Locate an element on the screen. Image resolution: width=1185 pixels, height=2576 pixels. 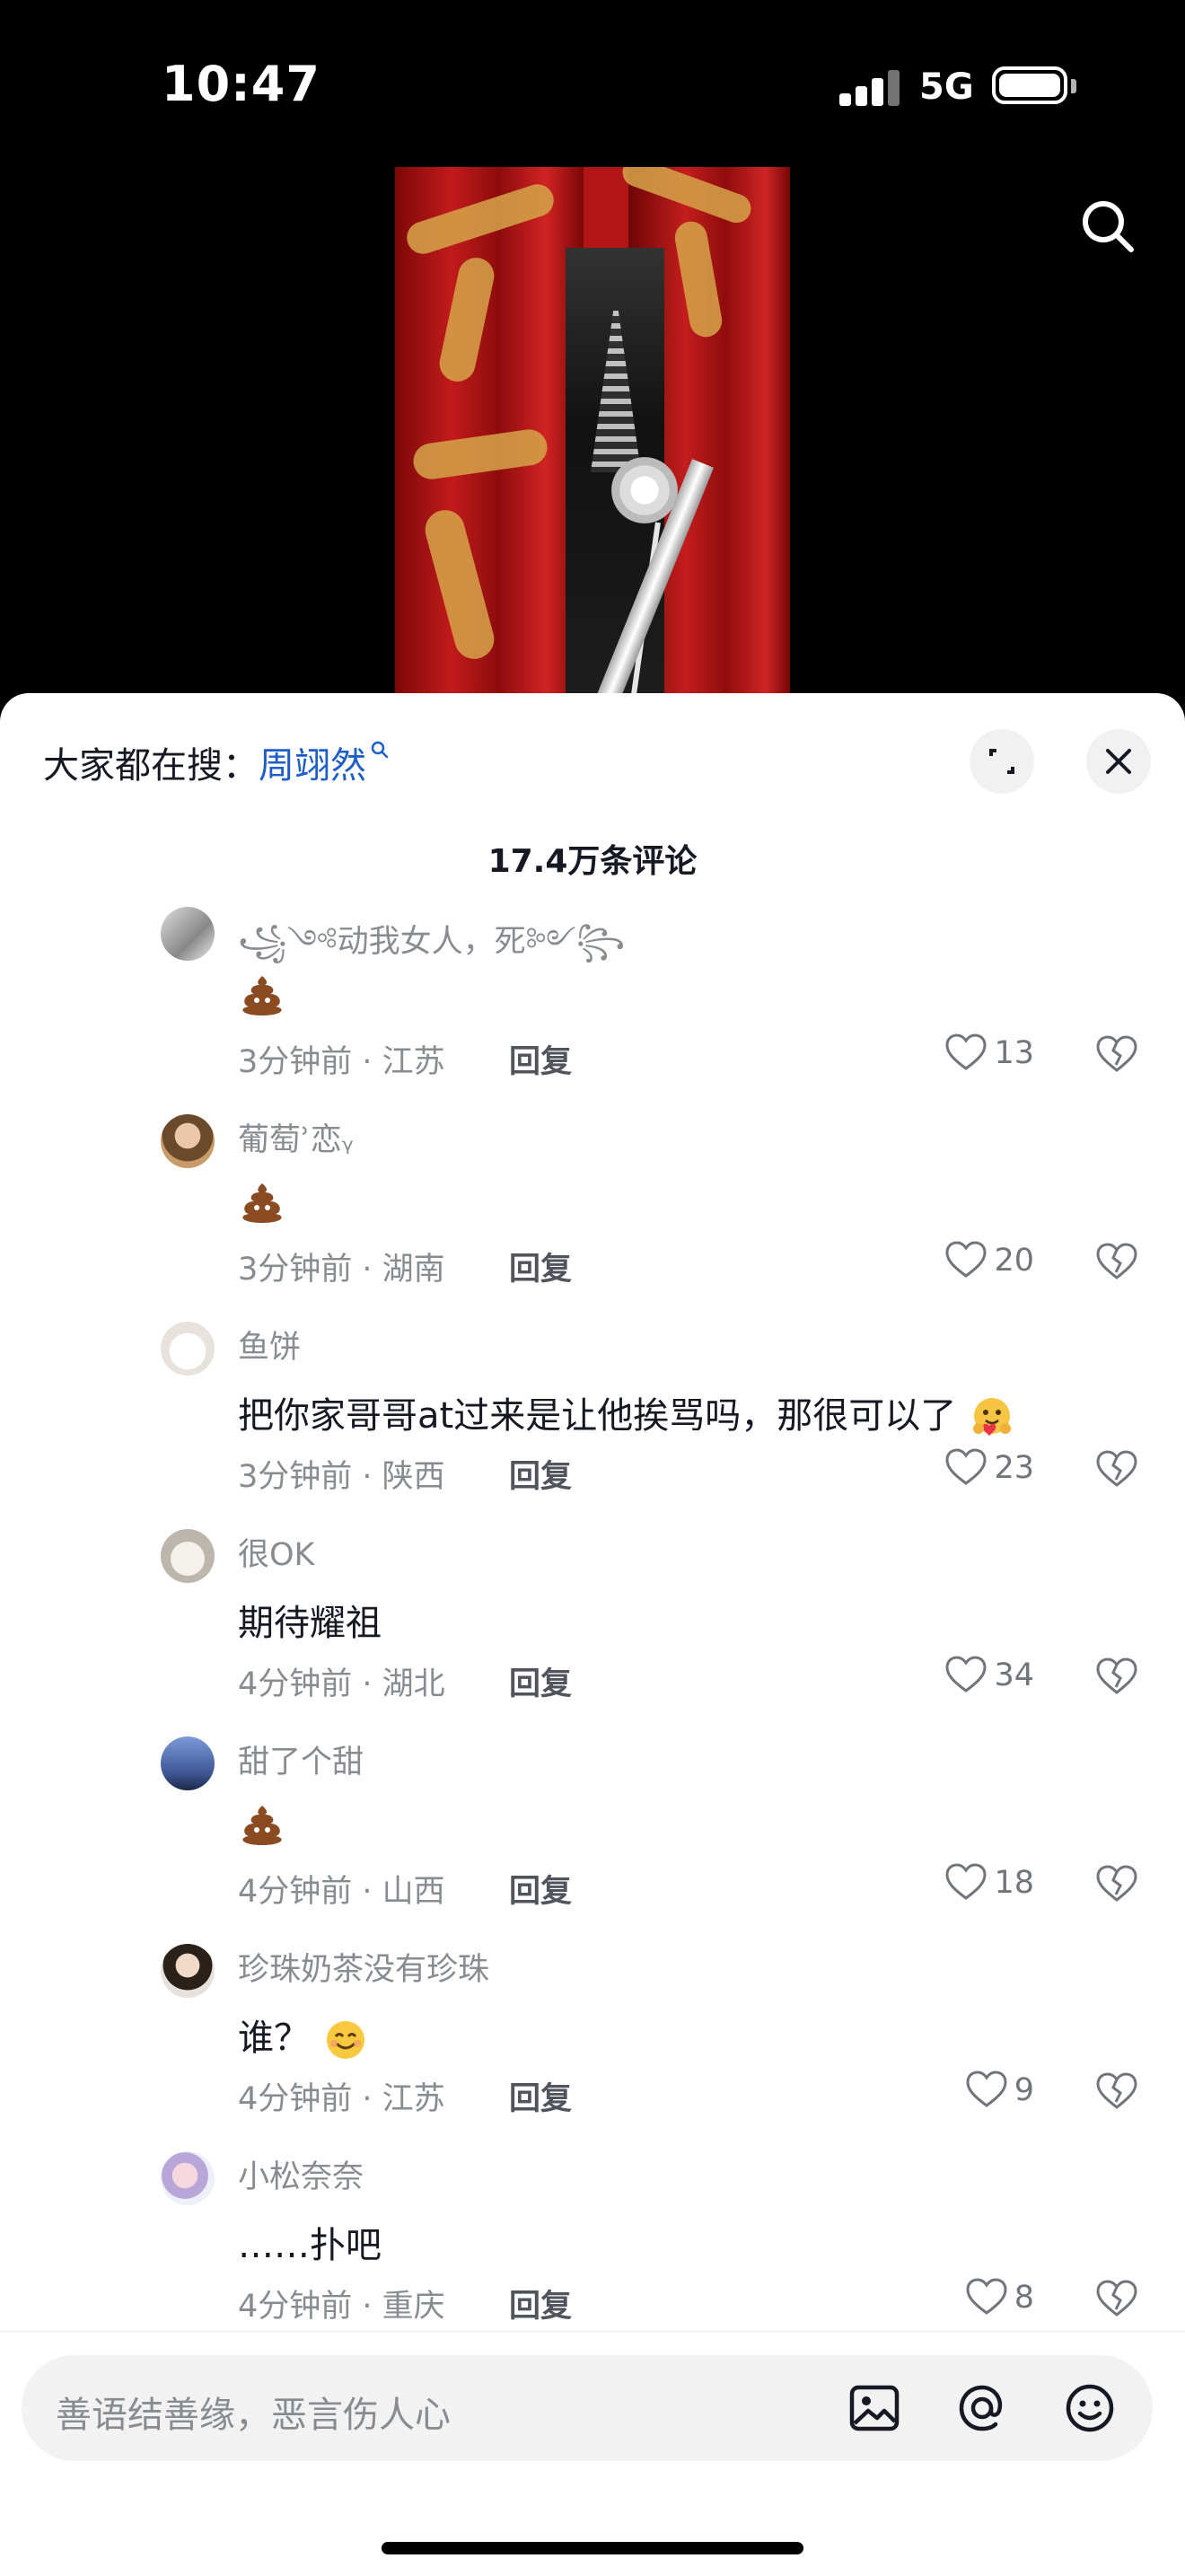
like-button: 23 is located at coordinates (989, 1468).